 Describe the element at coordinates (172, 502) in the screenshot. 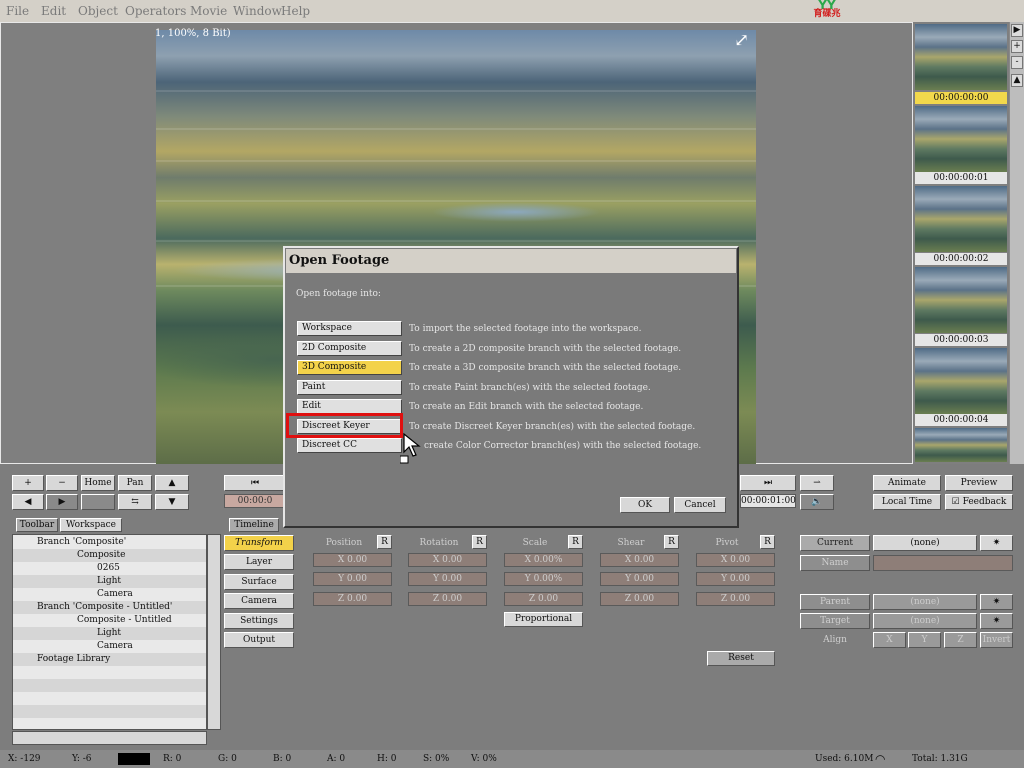

I see `down-arrow-icon: ▼` at that location.